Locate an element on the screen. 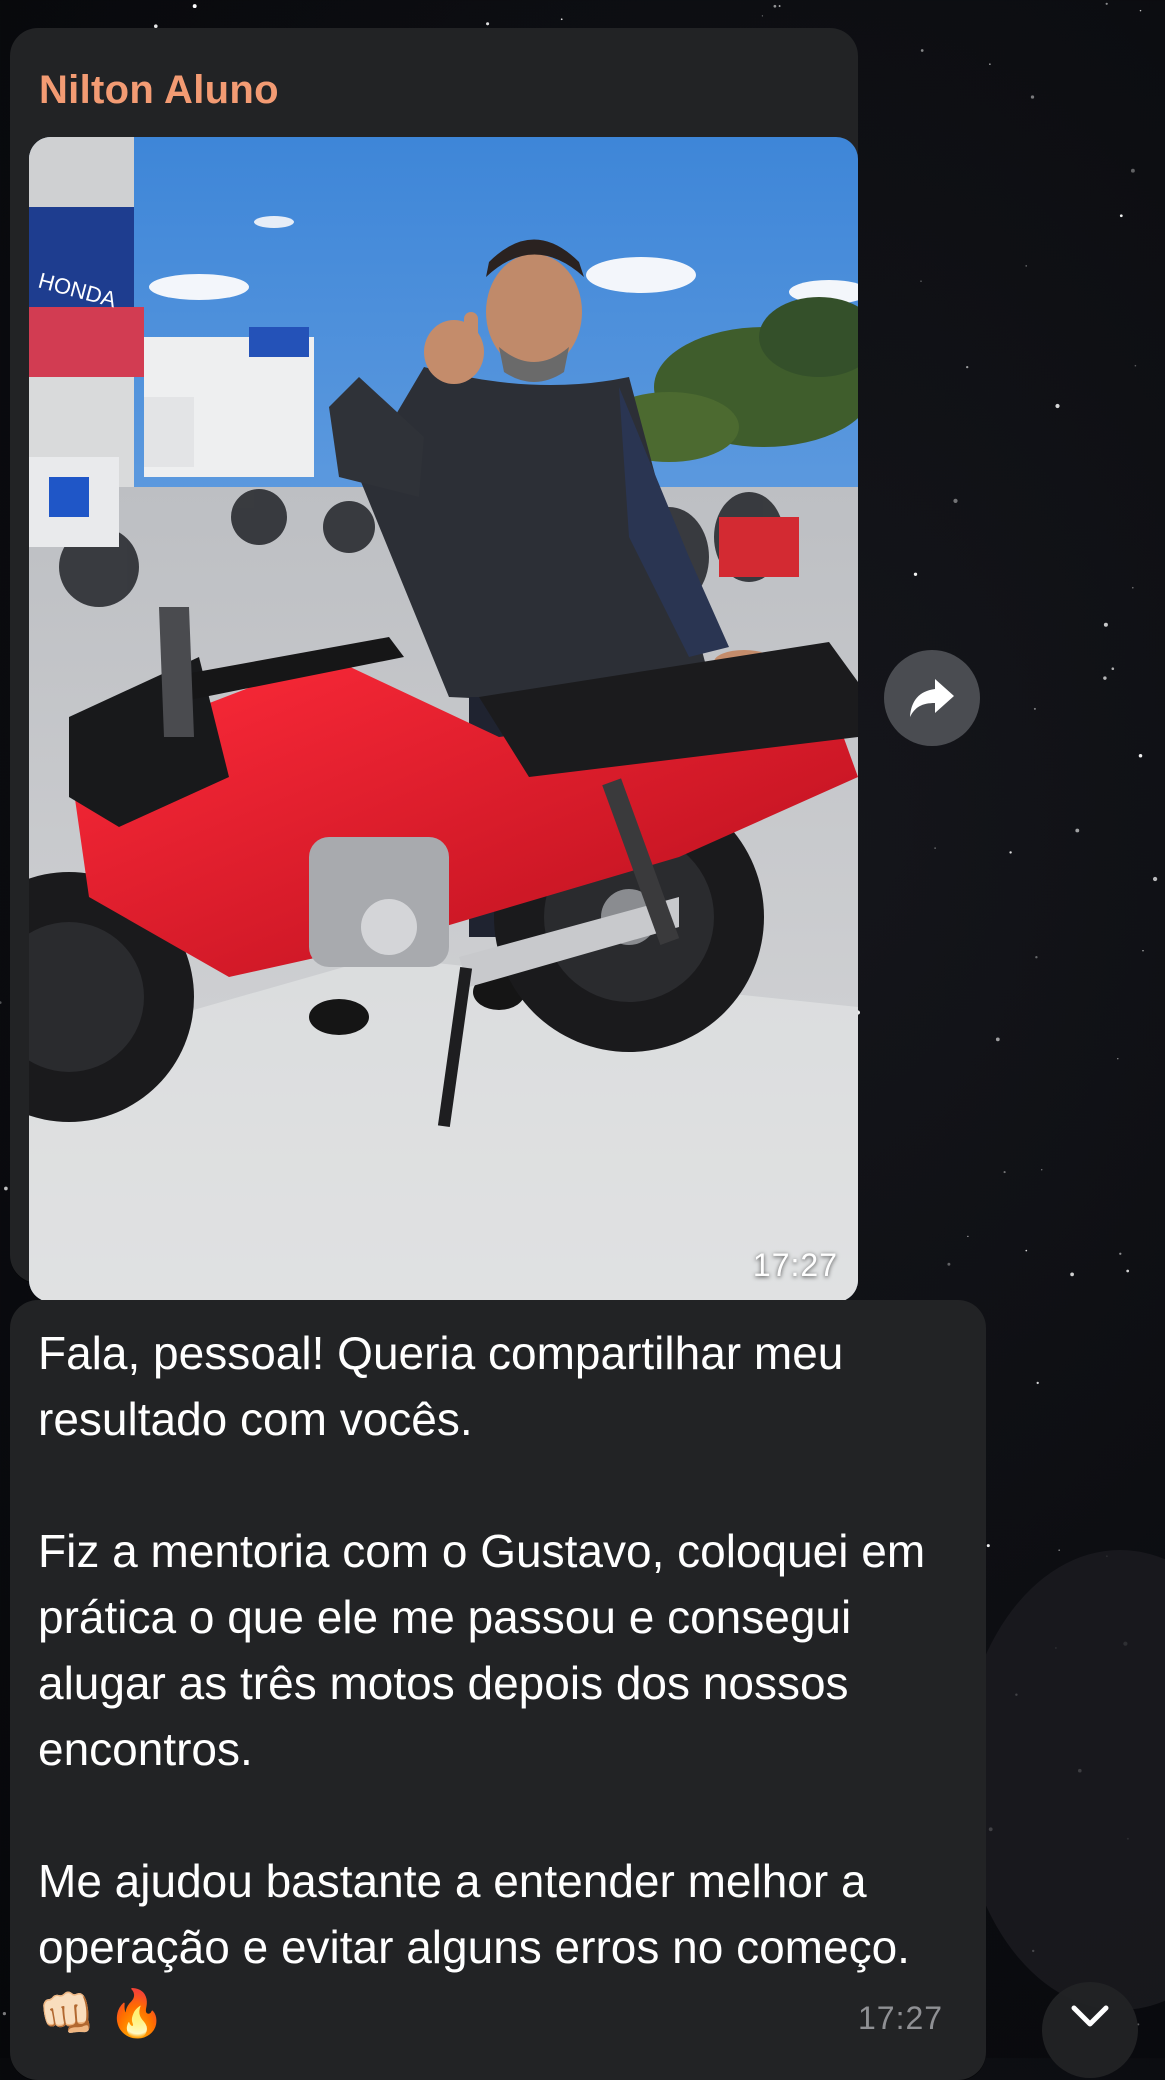 Image resolution: width=1165 pixels, height=2080 pixels. scroll-to-bottom-button is located at coordinates (1090, 2030).